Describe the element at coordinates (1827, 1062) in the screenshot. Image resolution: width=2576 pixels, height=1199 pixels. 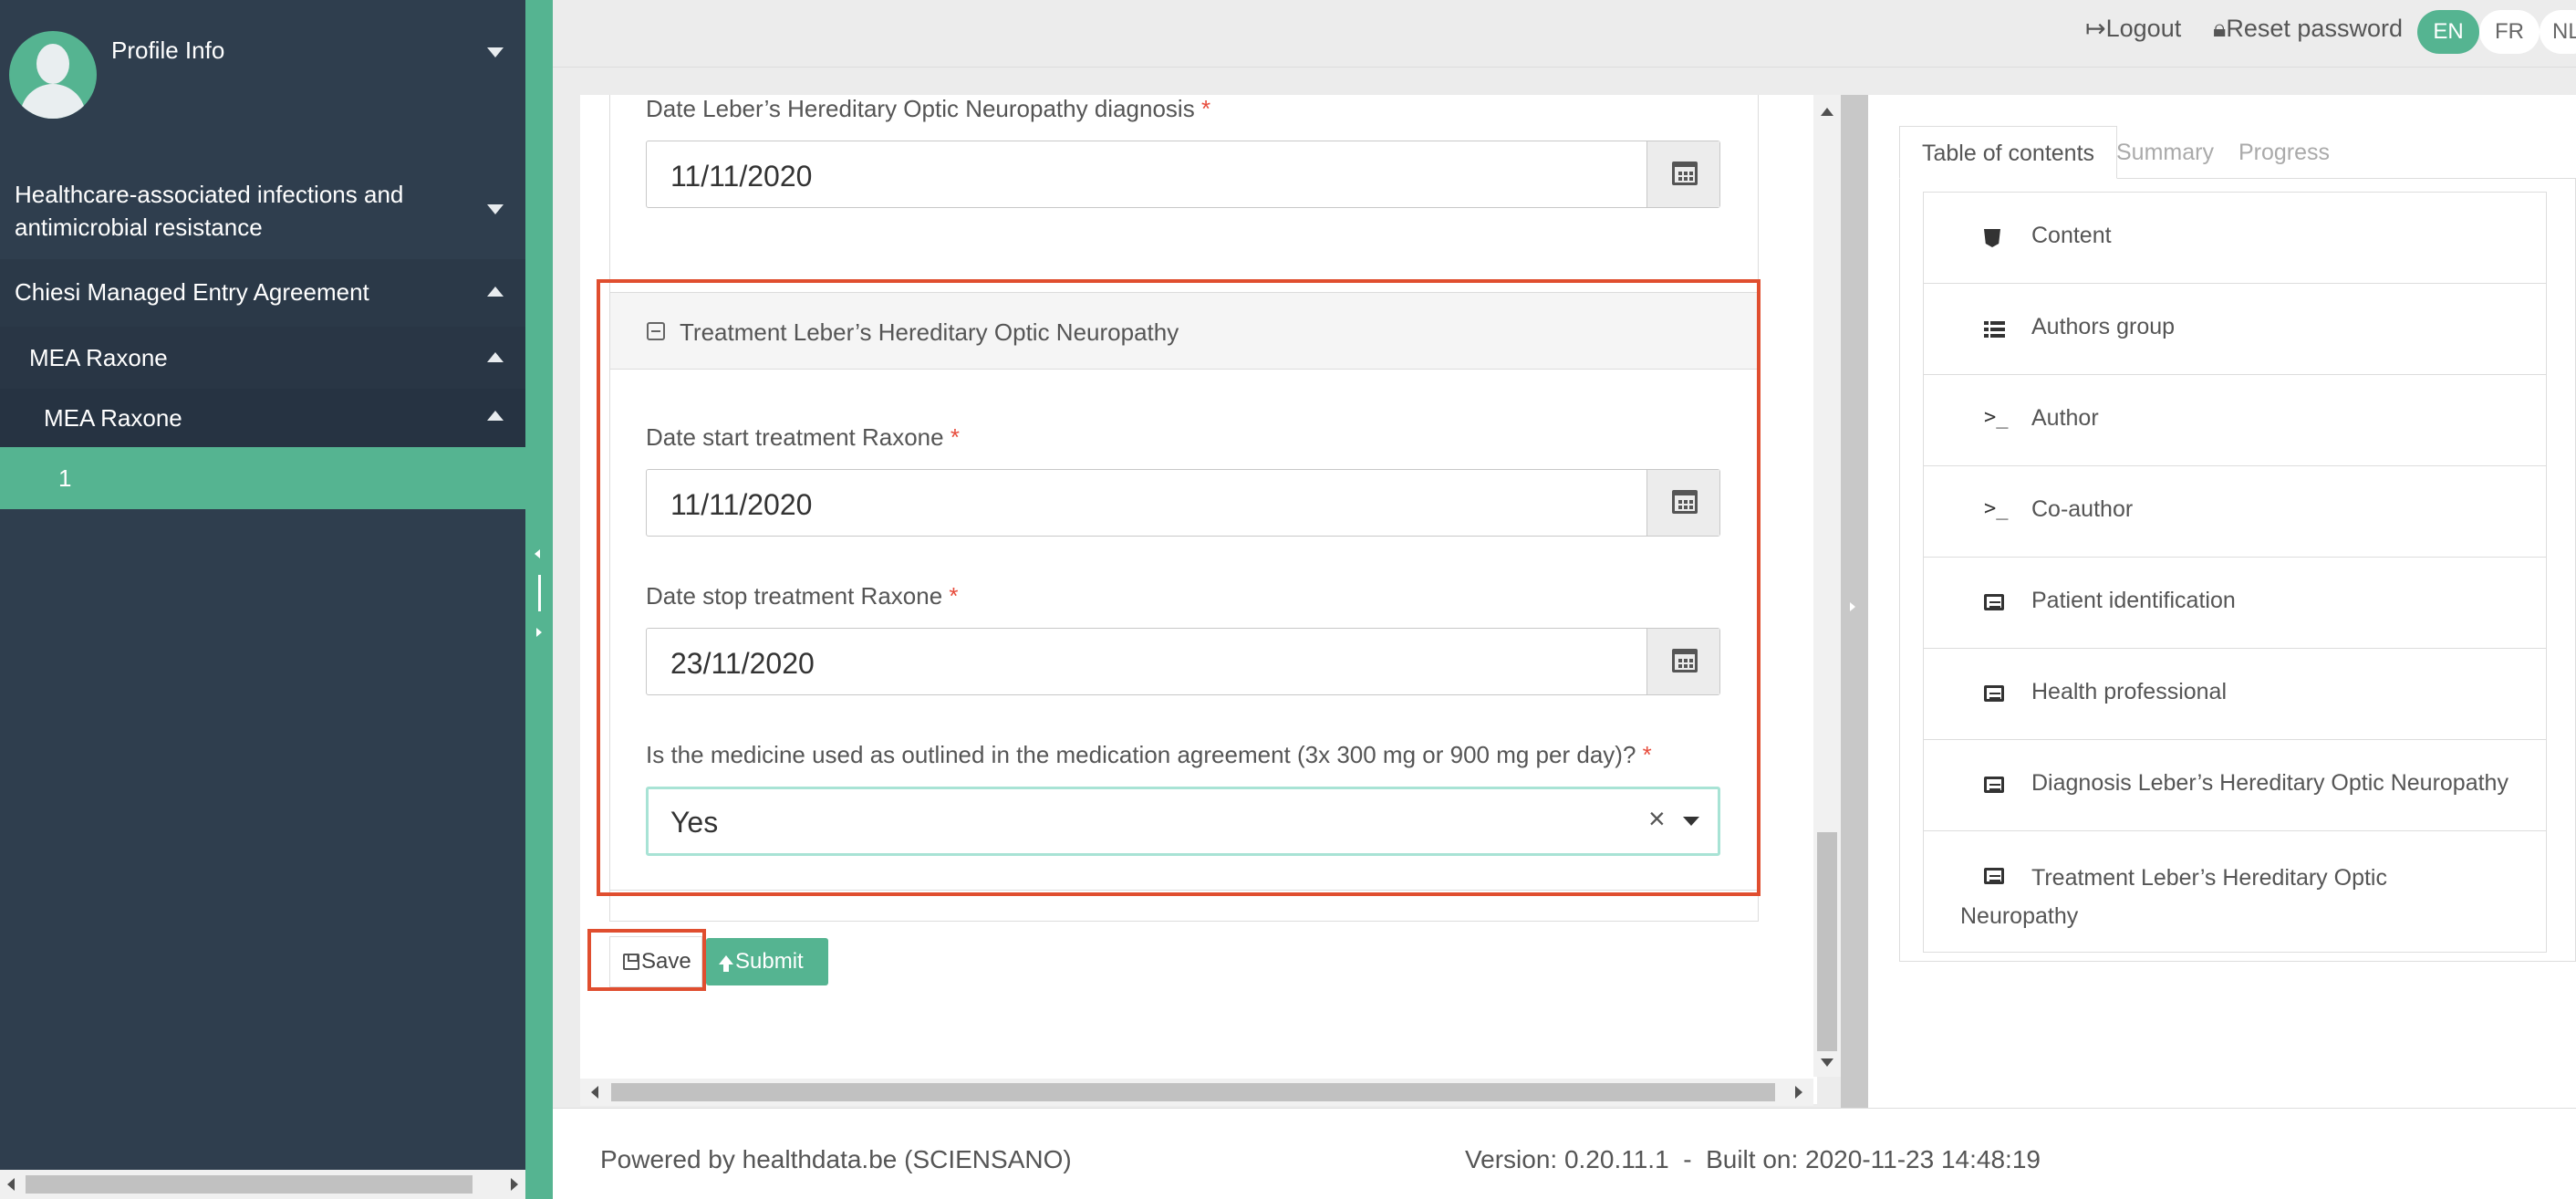
I see `scroll-down-icon` at that location.